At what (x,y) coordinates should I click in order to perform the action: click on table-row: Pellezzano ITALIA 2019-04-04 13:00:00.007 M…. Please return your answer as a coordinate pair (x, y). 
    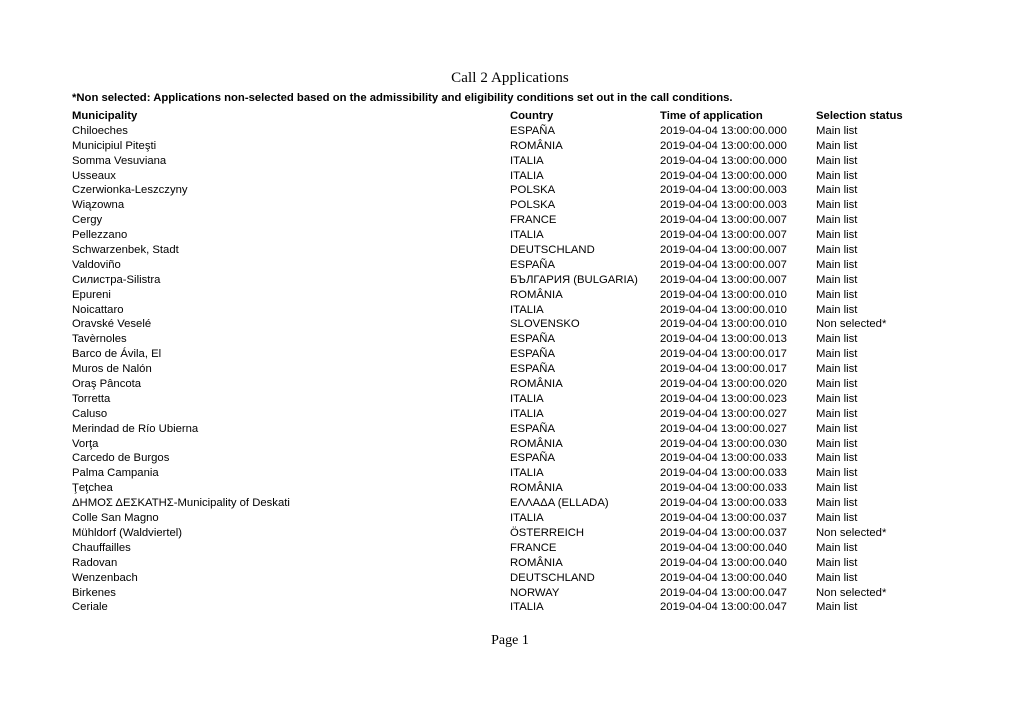
    Looking at the image, I should click on (510, 235).